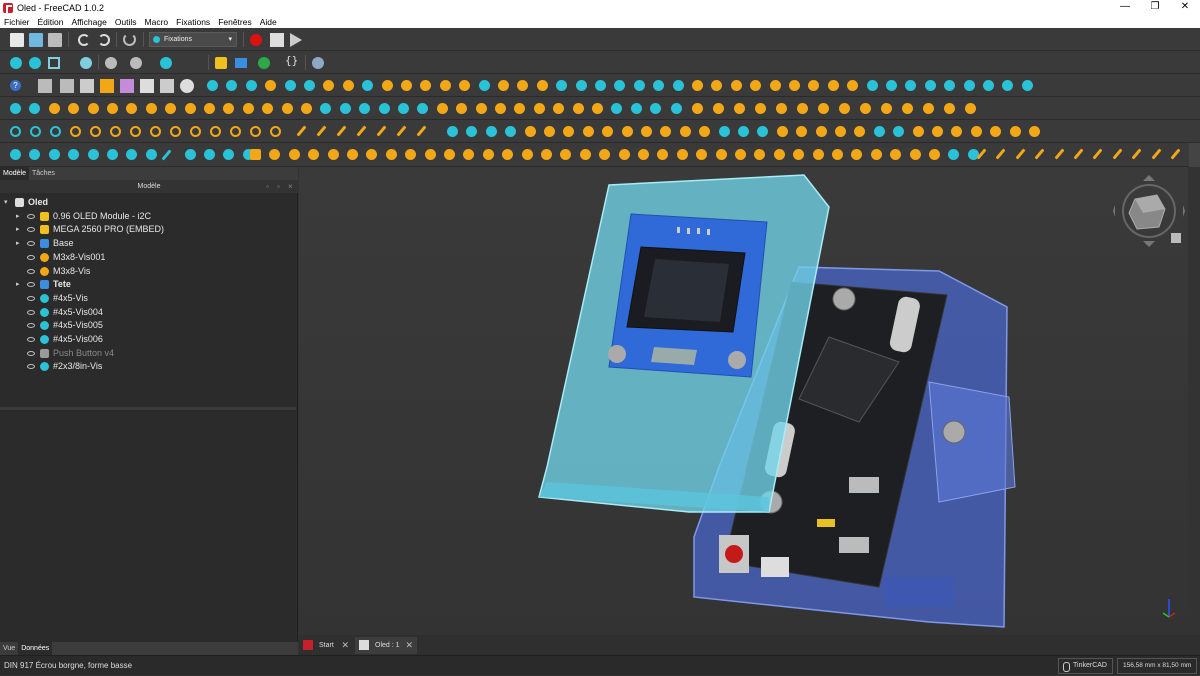  Describe the element at coordinates (221, 63) in the screenshot. I see `create-part-icon` at that location.